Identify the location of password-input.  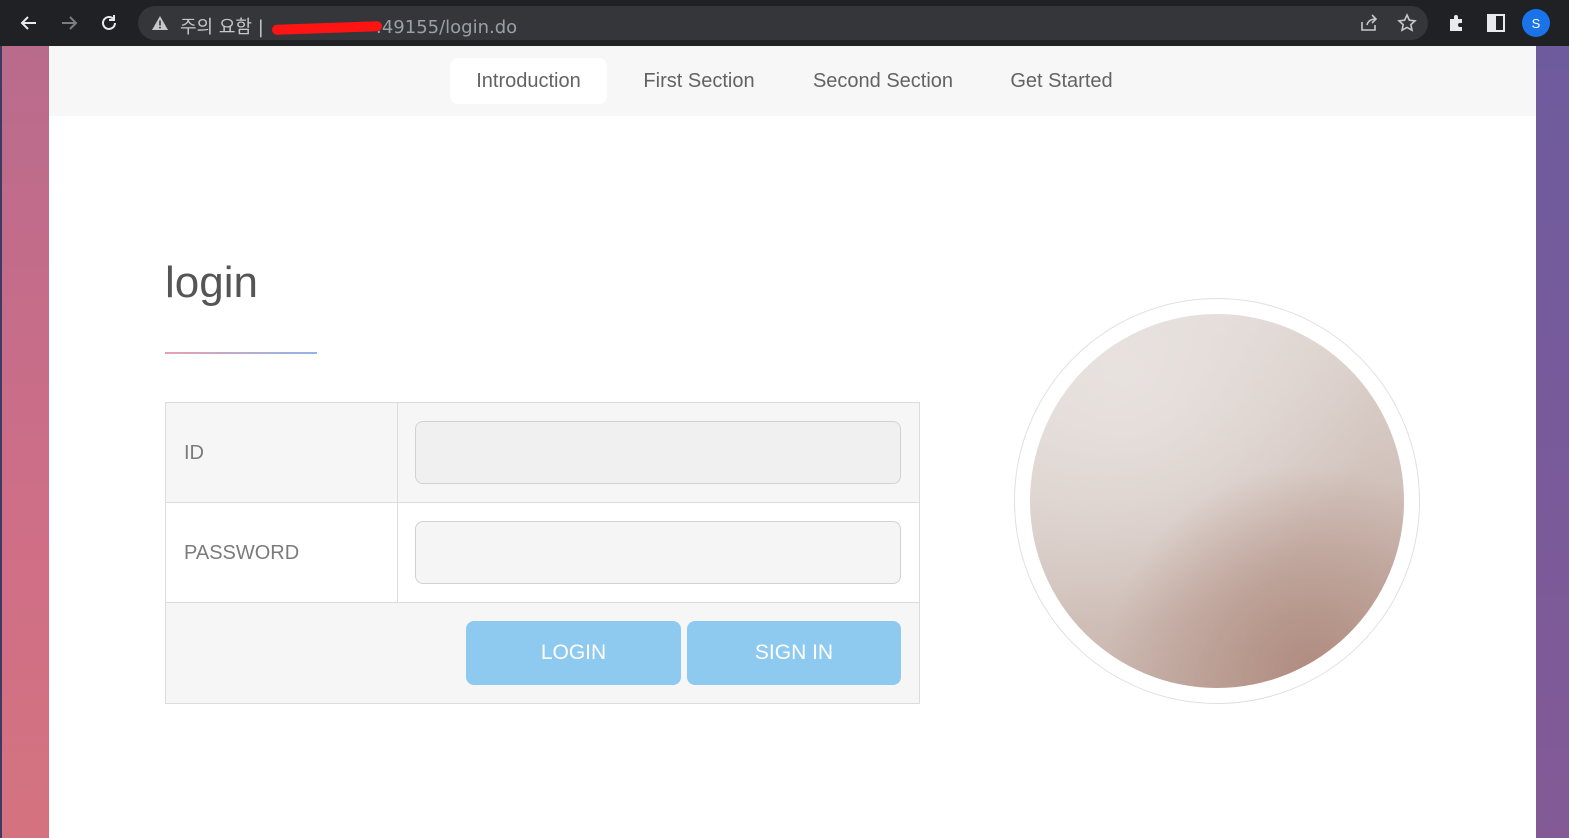
(658, 552).